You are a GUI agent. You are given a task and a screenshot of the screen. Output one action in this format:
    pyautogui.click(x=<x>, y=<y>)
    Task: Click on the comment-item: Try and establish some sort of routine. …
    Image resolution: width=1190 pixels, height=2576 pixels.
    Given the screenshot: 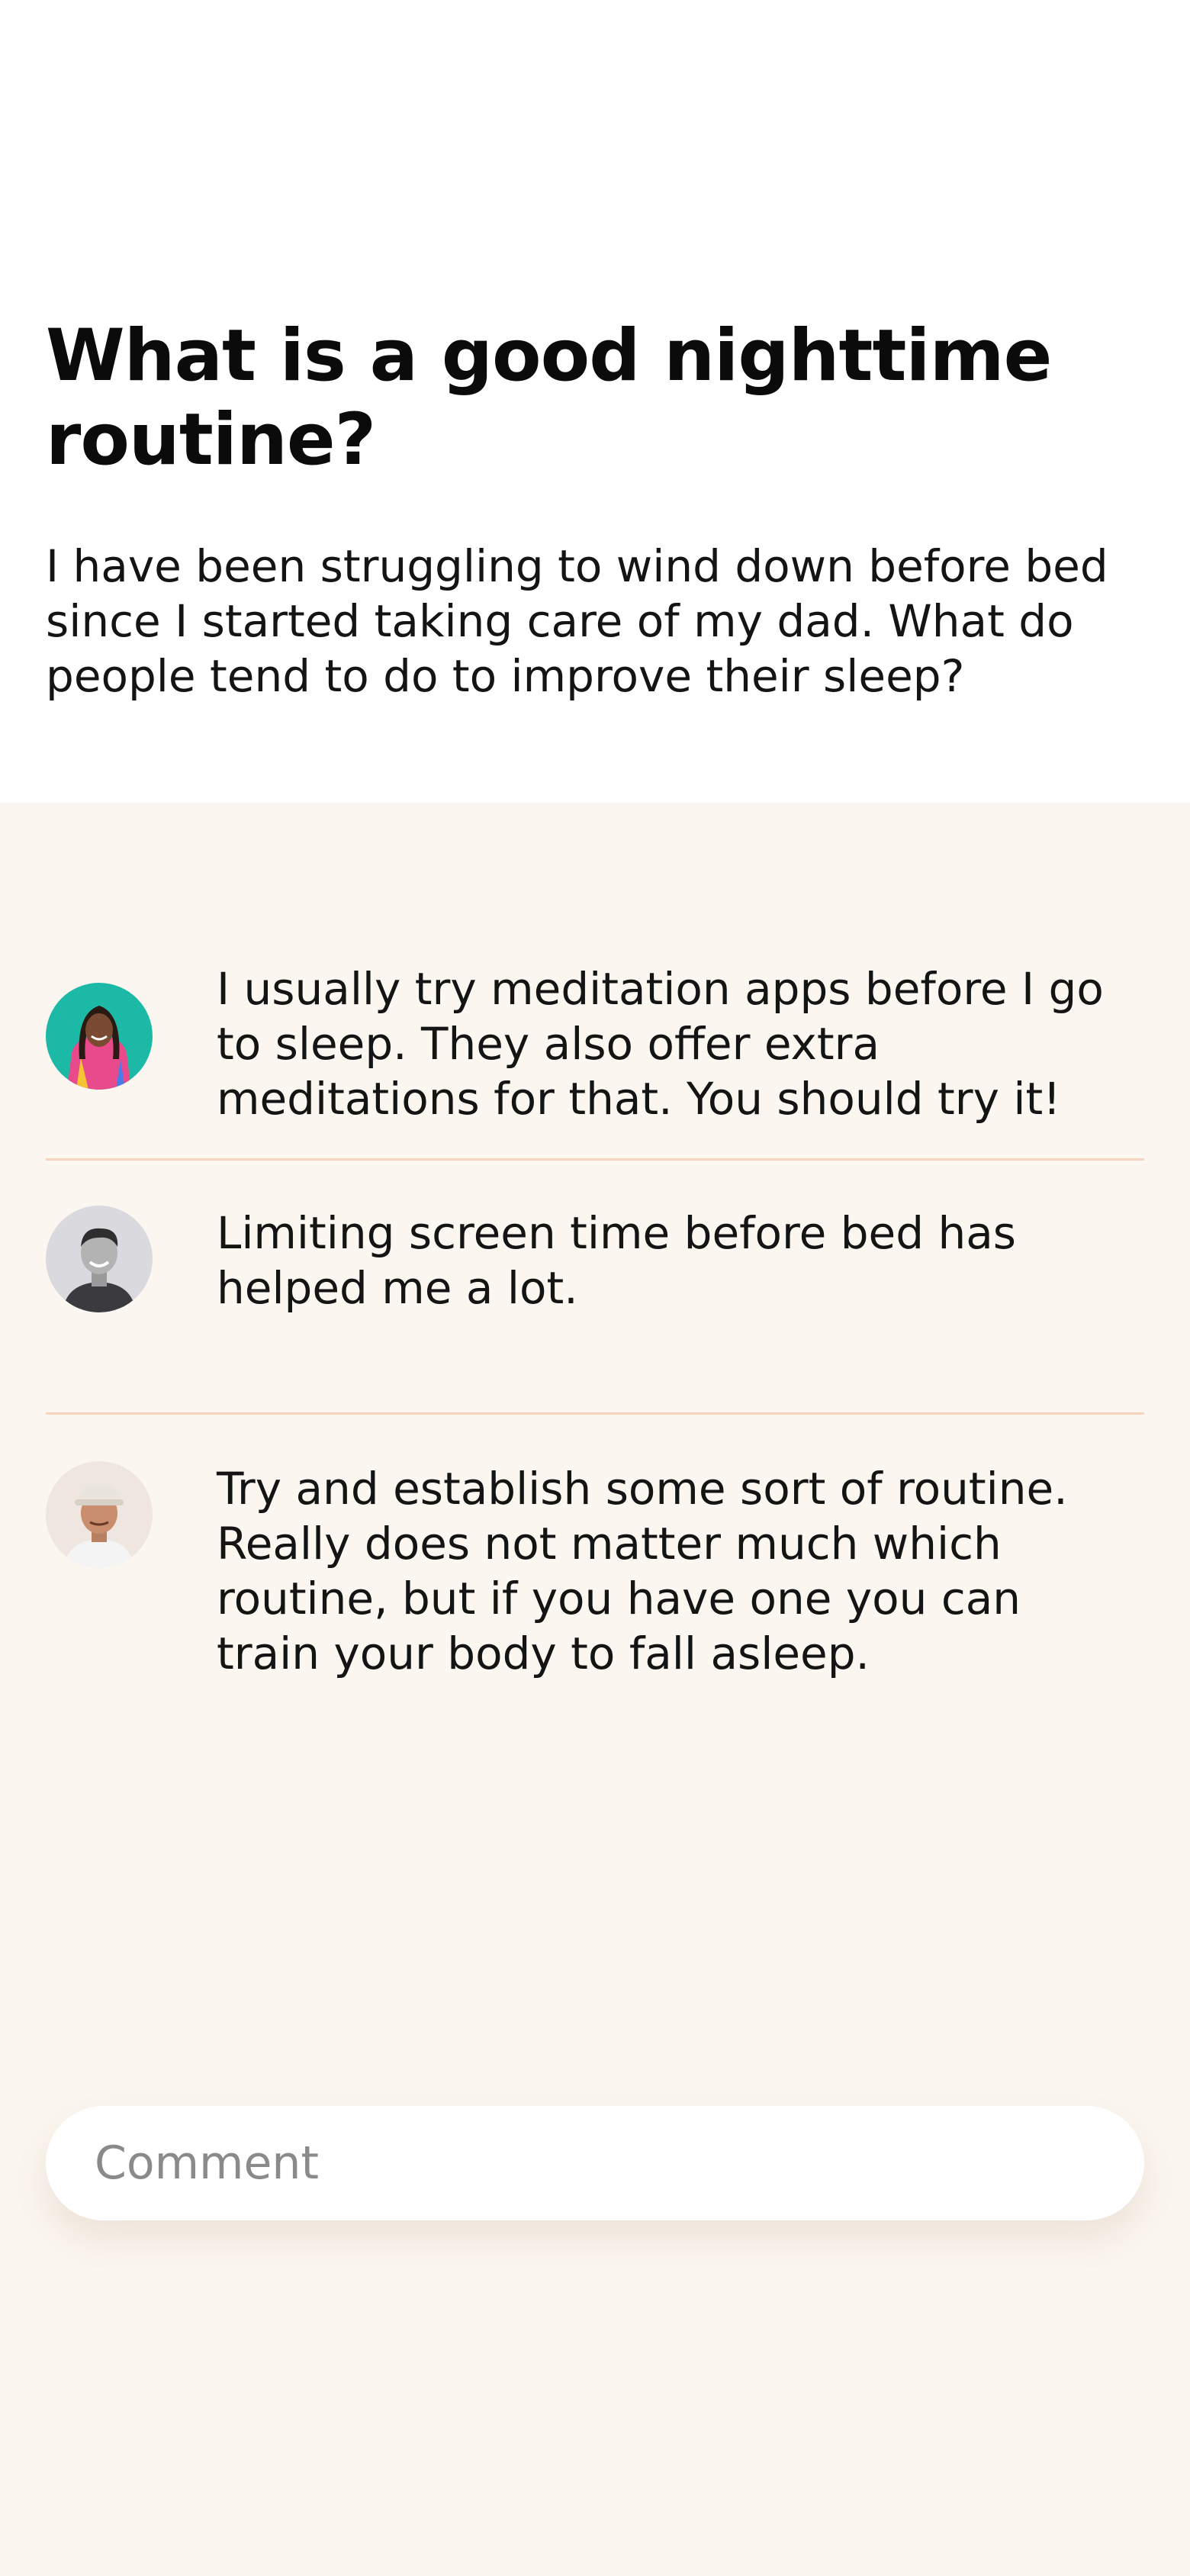 What is the action you would take?
    pyautogui.click(x=595, y=1575)
    